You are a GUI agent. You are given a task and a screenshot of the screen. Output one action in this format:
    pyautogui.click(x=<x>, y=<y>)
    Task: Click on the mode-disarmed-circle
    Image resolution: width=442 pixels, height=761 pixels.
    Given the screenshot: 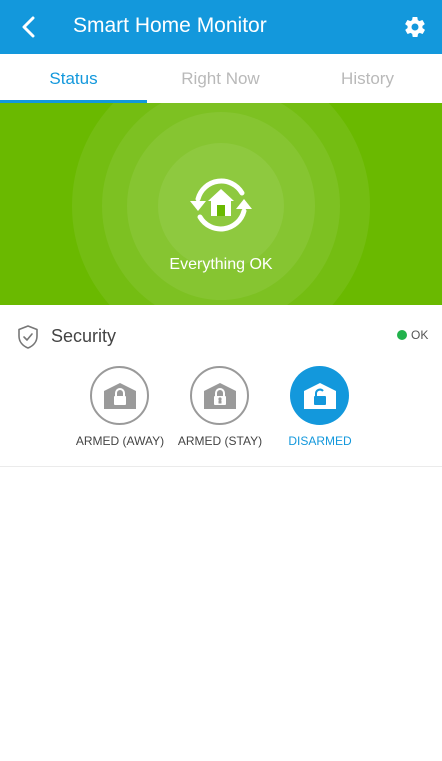 What is the action you would take?
    pyautogui.click(x=319, y=395)
    